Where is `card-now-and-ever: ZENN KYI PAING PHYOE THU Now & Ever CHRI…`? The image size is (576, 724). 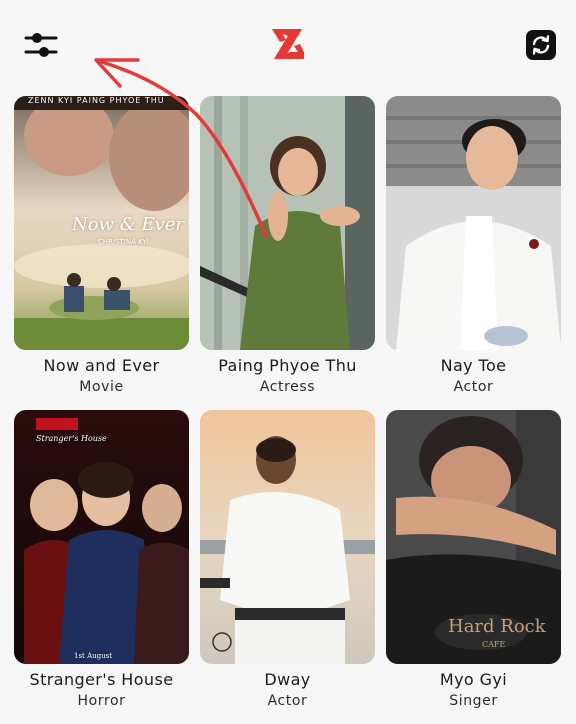 card-now-and-ever: ZENN KYI PAING PHYOE THU Now & Ever CHRI… is located at coordinates (101, 253).